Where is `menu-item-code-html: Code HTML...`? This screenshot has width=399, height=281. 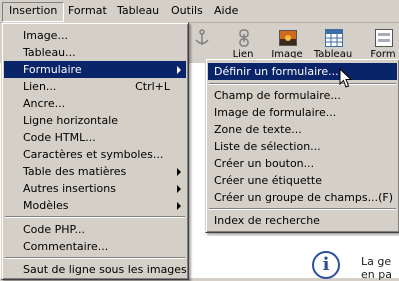
menu-item-code-html: Code HTML... is located at coordinates (95, 137).